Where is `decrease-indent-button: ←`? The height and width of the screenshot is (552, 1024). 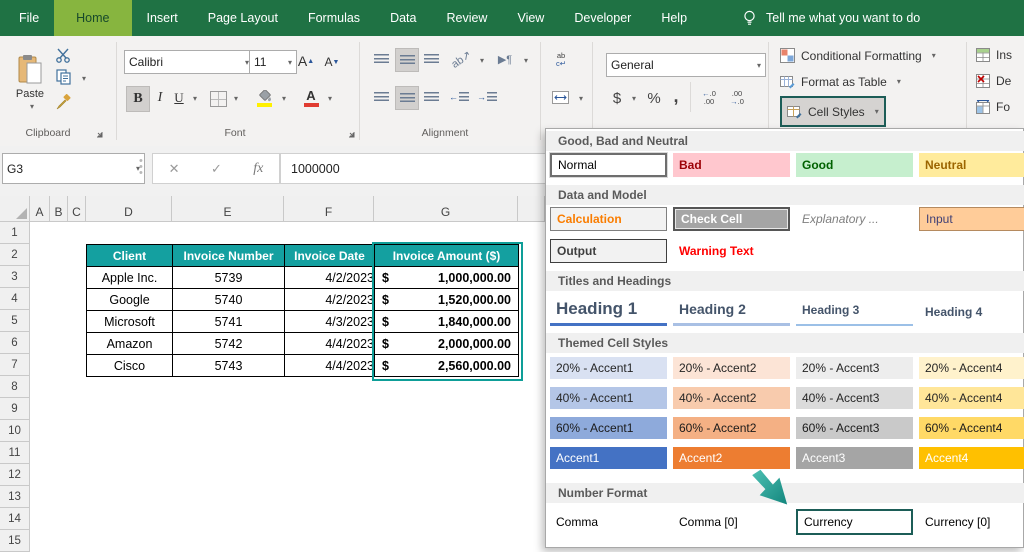 decrease-indent-button: ← is located at coordinates (459, 97).